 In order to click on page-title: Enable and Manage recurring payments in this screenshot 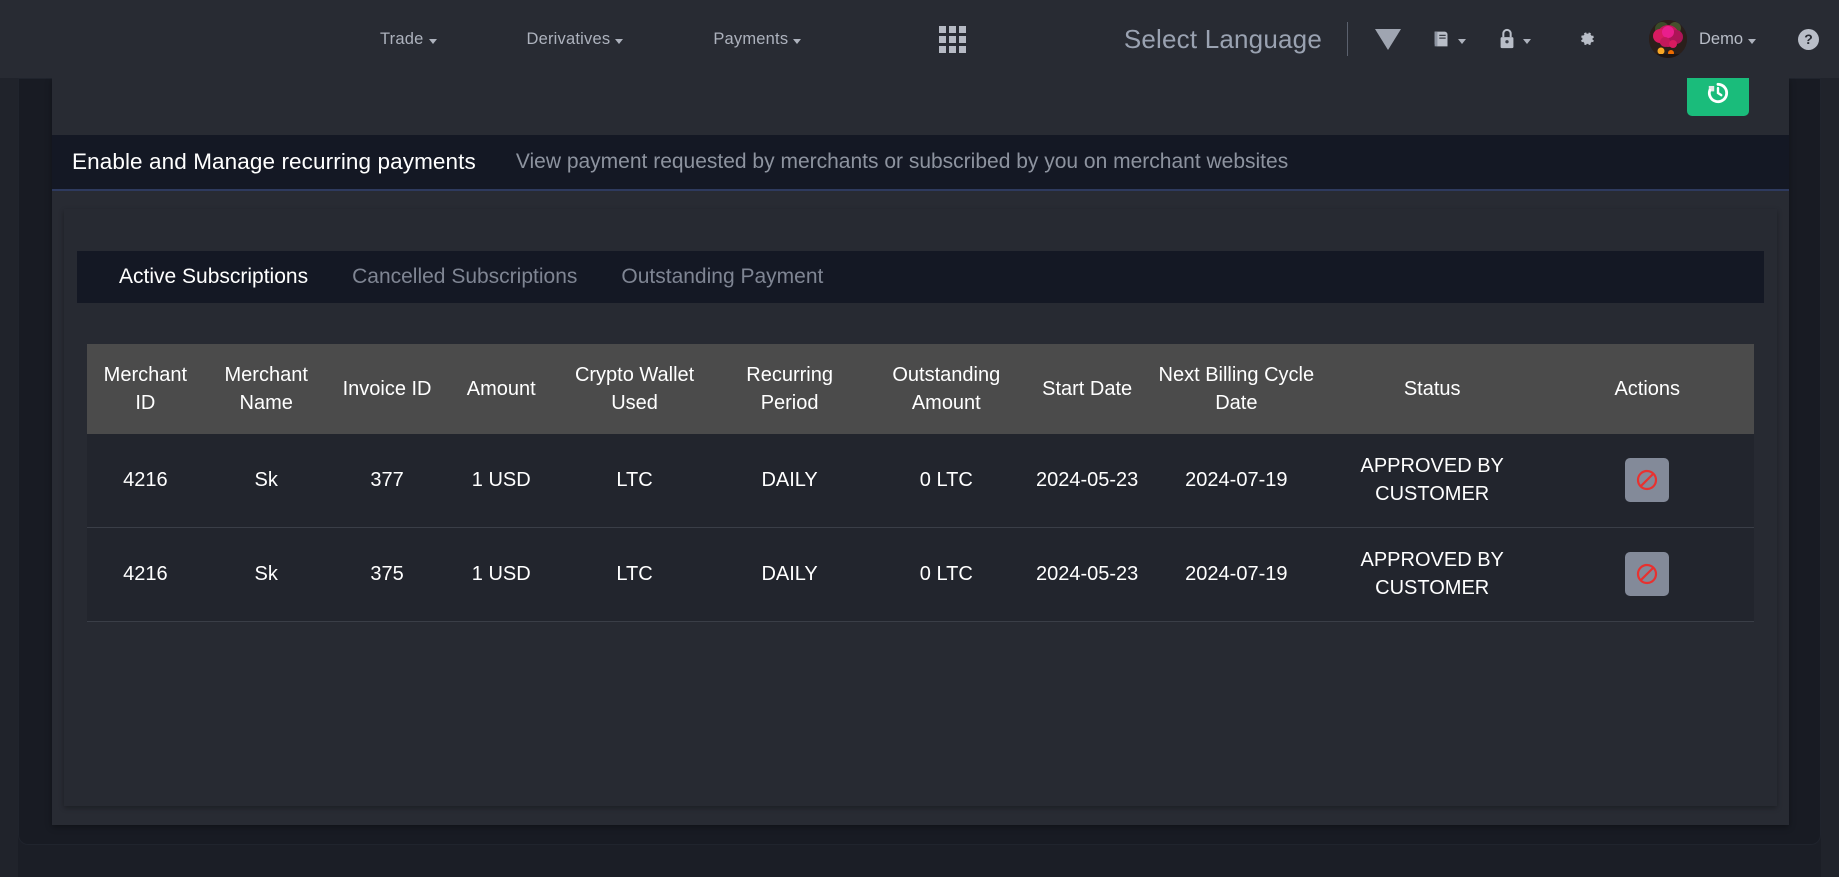, I will do `click(274, 161)`.